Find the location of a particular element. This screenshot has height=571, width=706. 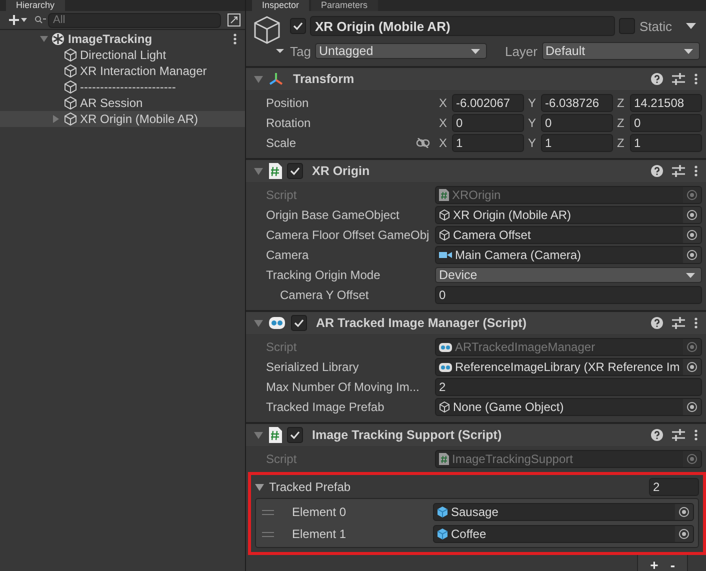

component-header: Image Tracking Support (Script) is located at coordinates (476, 434).